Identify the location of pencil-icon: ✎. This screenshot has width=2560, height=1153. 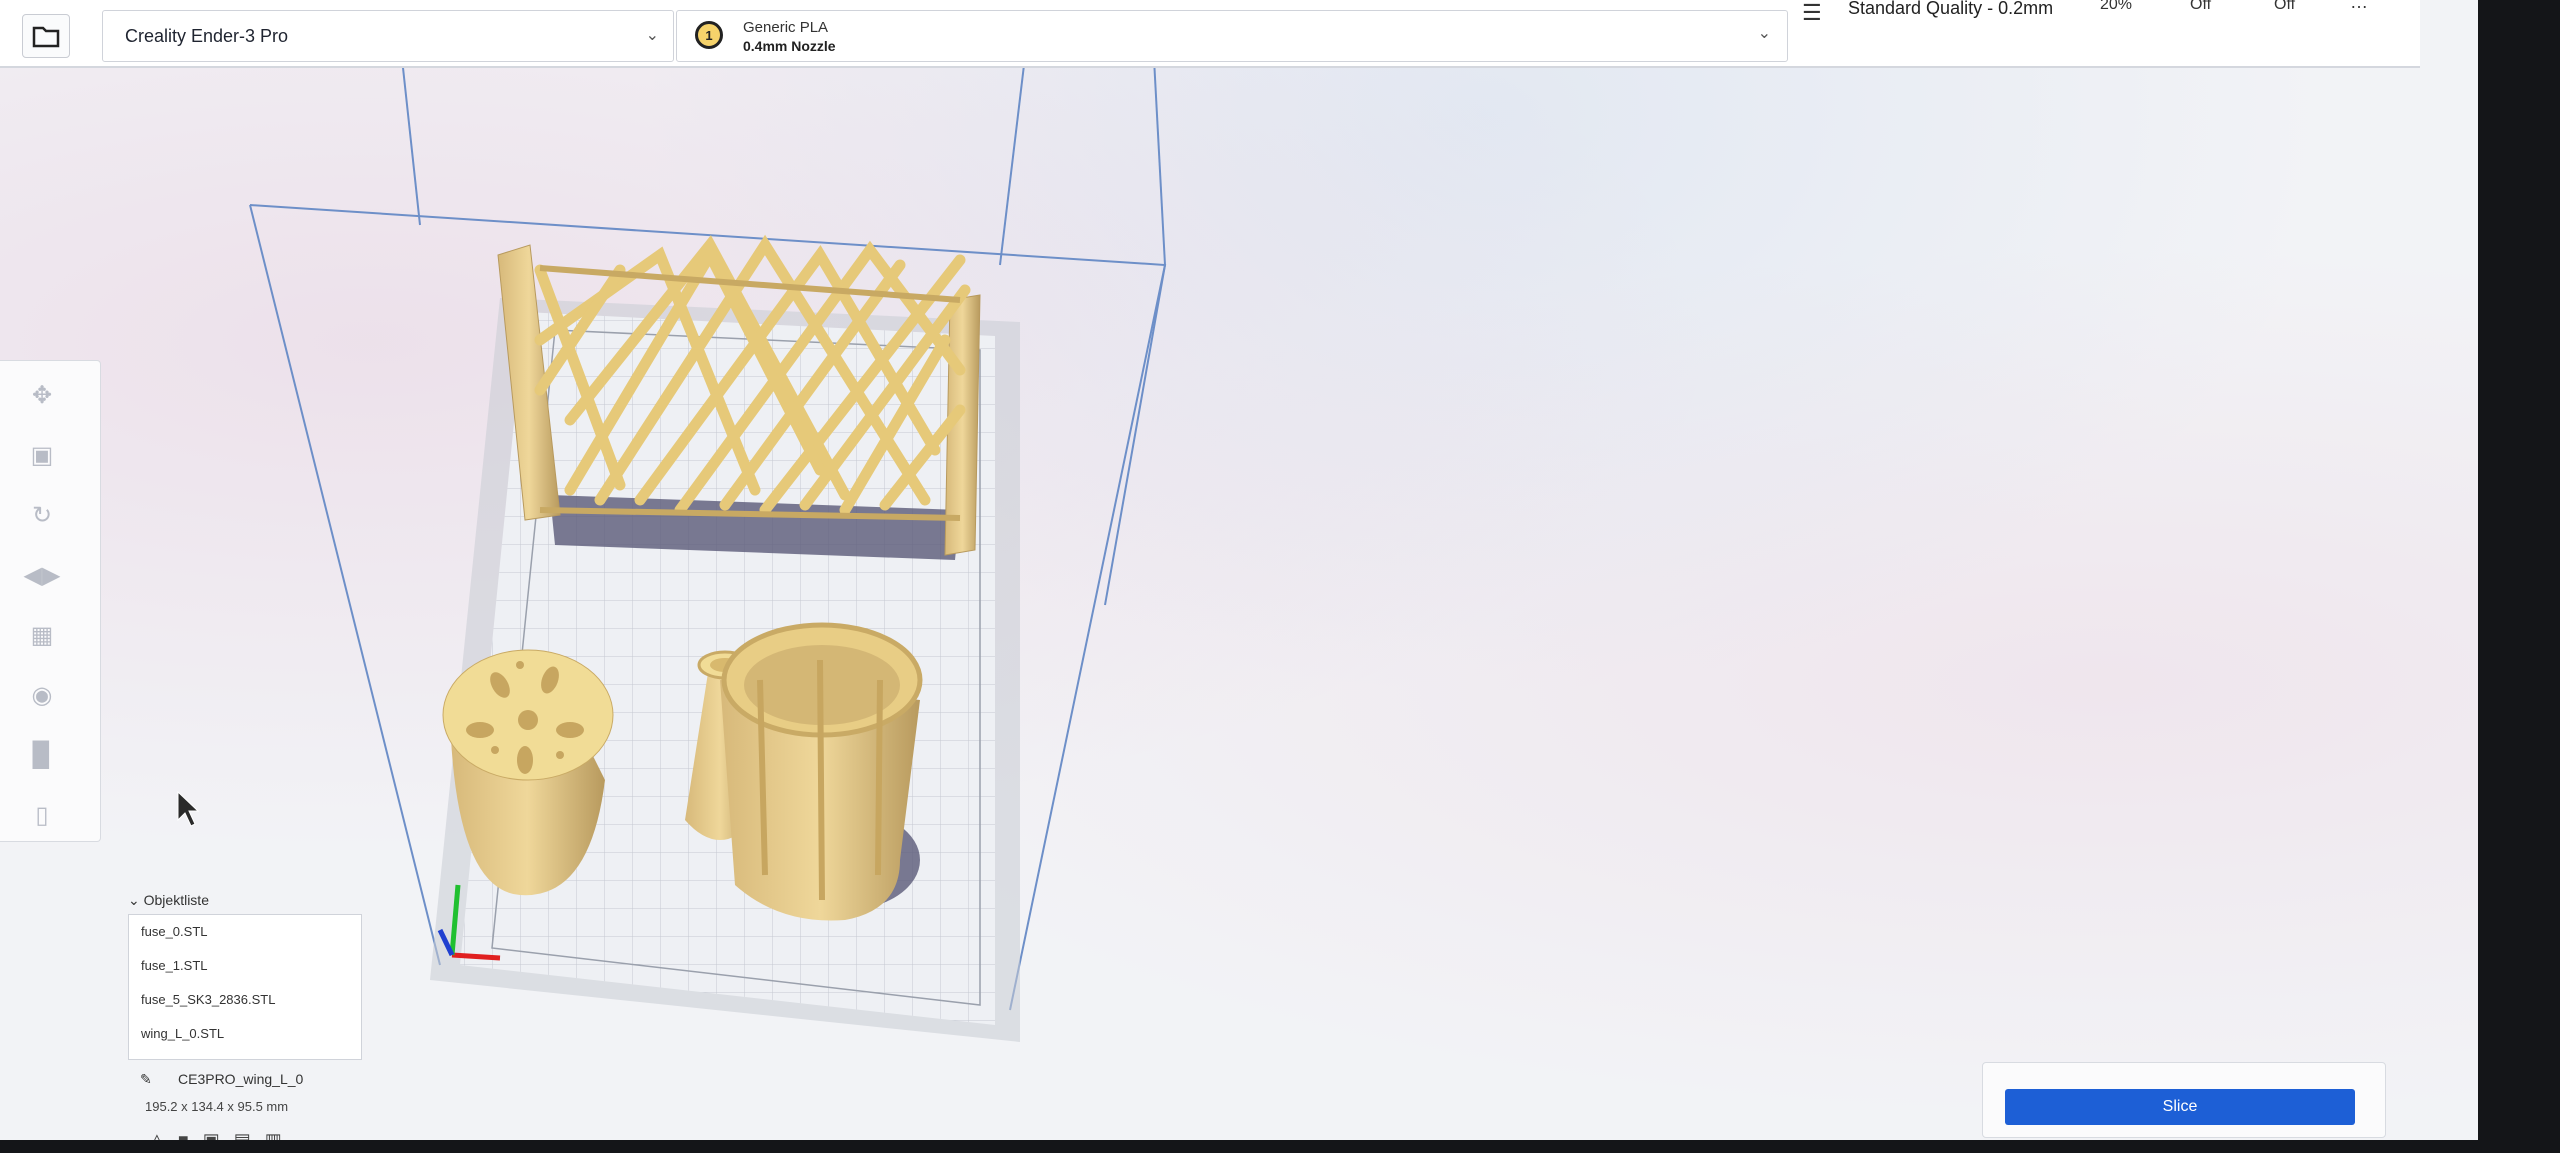
(146, 1079).